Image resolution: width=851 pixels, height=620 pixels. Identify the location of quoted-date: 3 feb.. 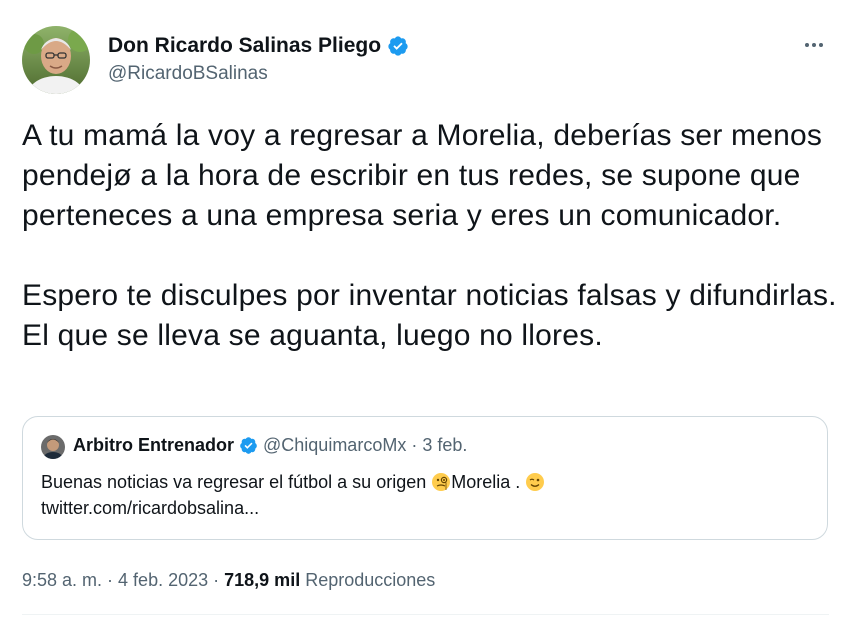
(444, 445).